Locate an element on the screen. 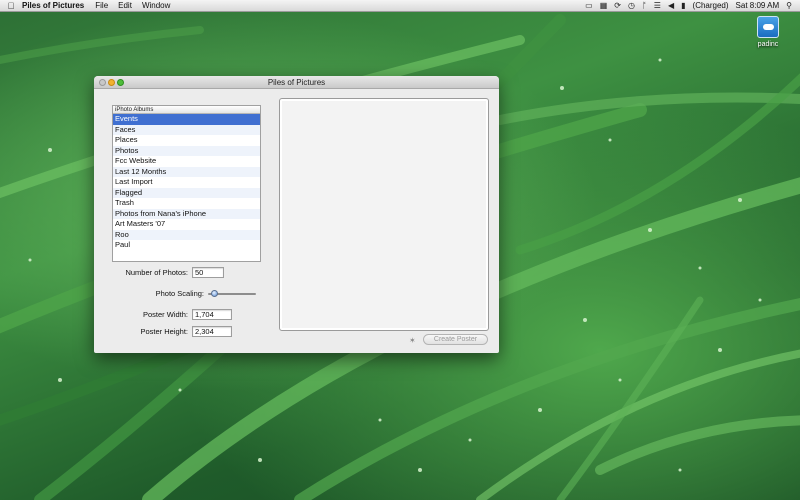 The image size is (800, 500). poster-height-row: Poster Height: 2,304 is located at coordinates (172, 331).